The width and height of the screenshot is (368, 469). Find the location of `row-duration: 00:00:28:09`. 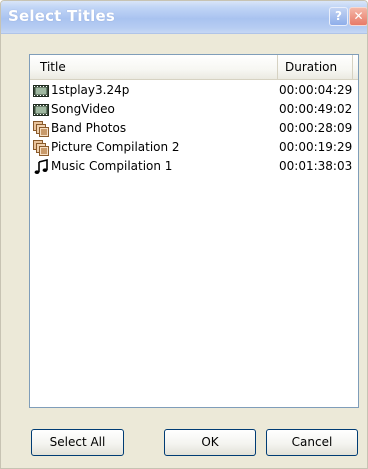

row-duration: 00:00:28:09 is located at coordinates (316, 128).